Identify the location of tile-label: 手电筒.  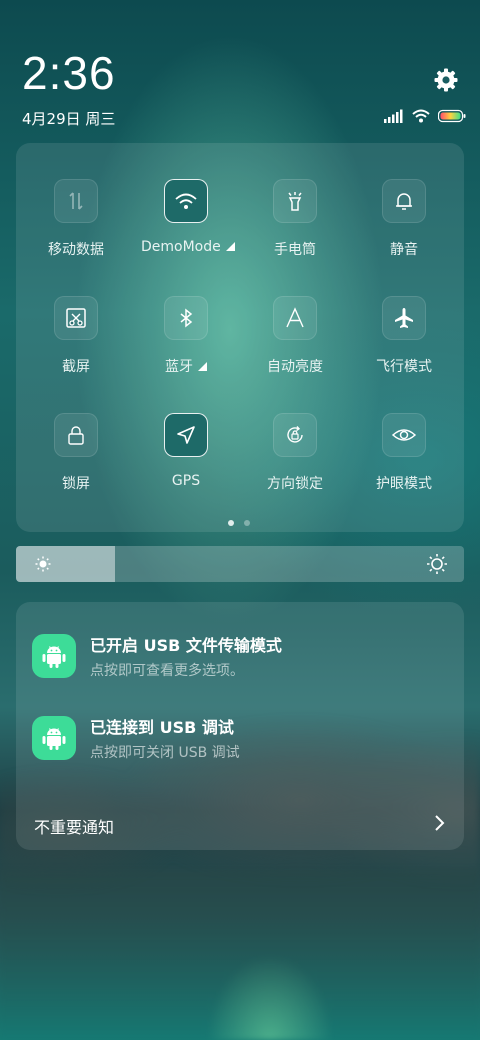
(295, 250).